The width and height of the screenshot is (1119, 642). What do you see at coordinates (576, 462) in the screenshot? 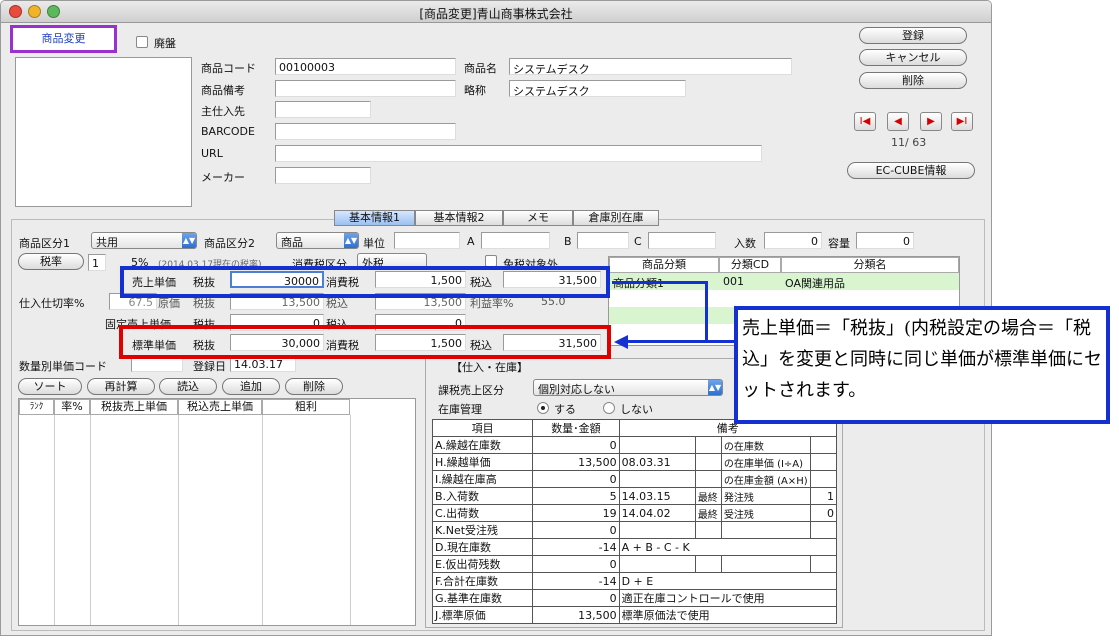
I see `stock-cell-value: 13,500` at bounding box center [576, 462].